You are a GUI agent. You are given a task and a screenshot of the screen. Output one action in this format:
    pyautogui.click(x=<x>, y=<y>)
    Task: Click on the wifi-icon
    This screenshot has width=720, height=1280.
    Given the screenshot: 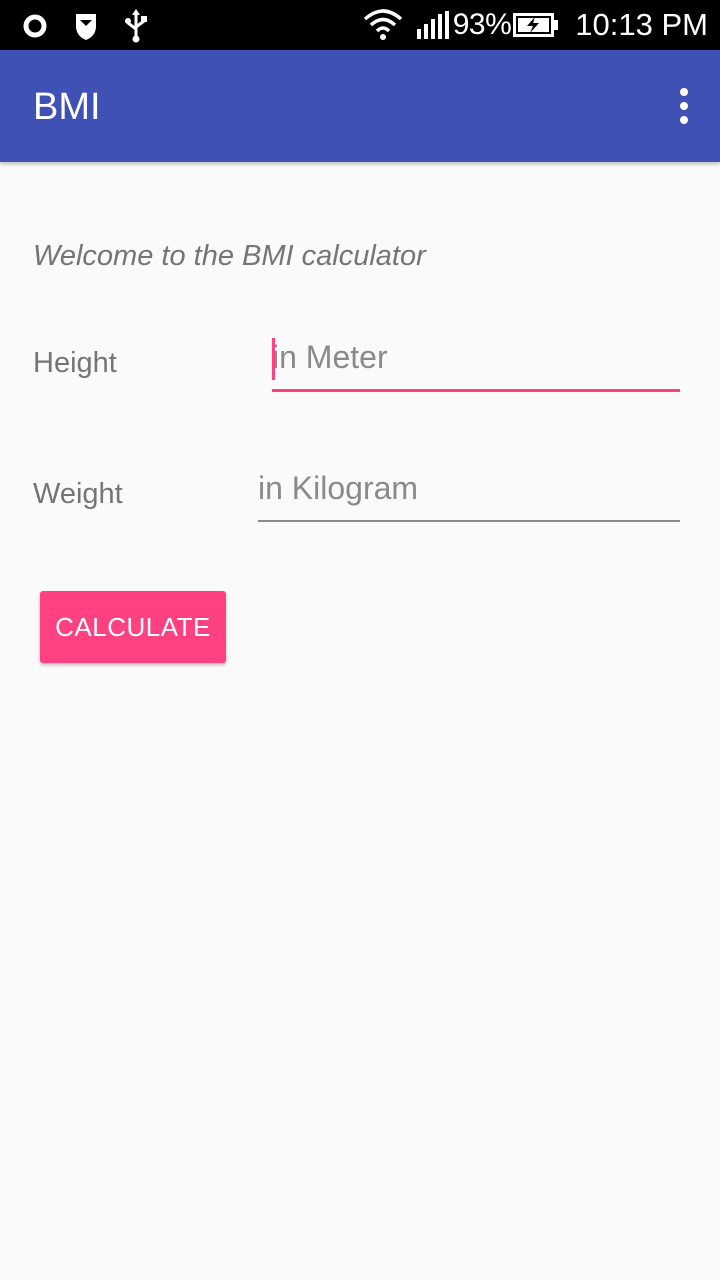 What is the action you would take?
    pyautogui.click(x=382, y=24)
    